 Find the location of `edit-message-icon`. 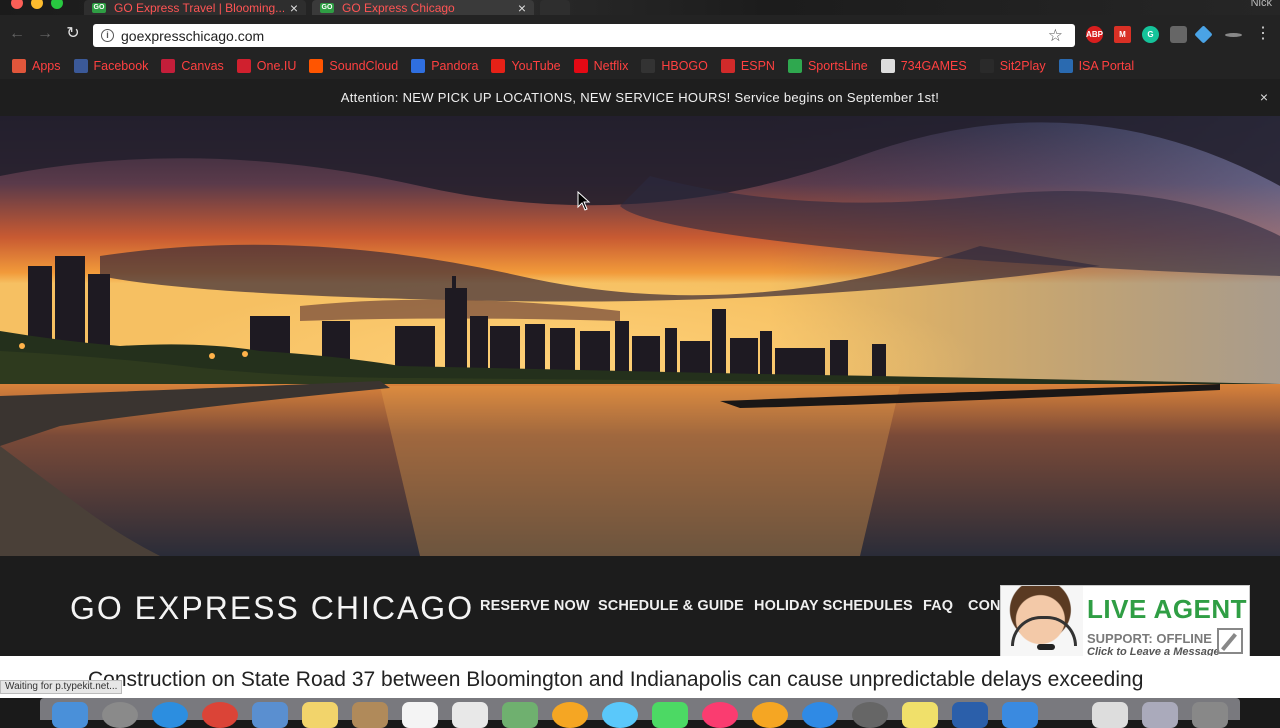

edit-message-icon is located at coordinates (1230, 641).